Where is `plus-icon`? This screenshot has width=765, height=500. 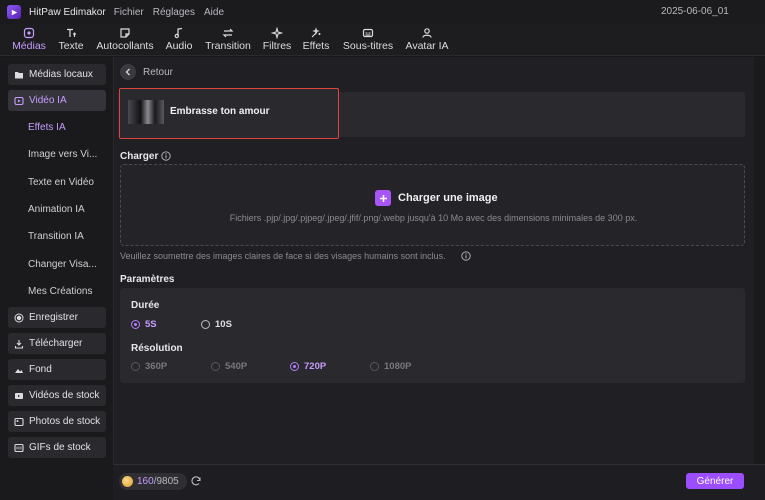
plus-icon is located at coordinates (383, 198).